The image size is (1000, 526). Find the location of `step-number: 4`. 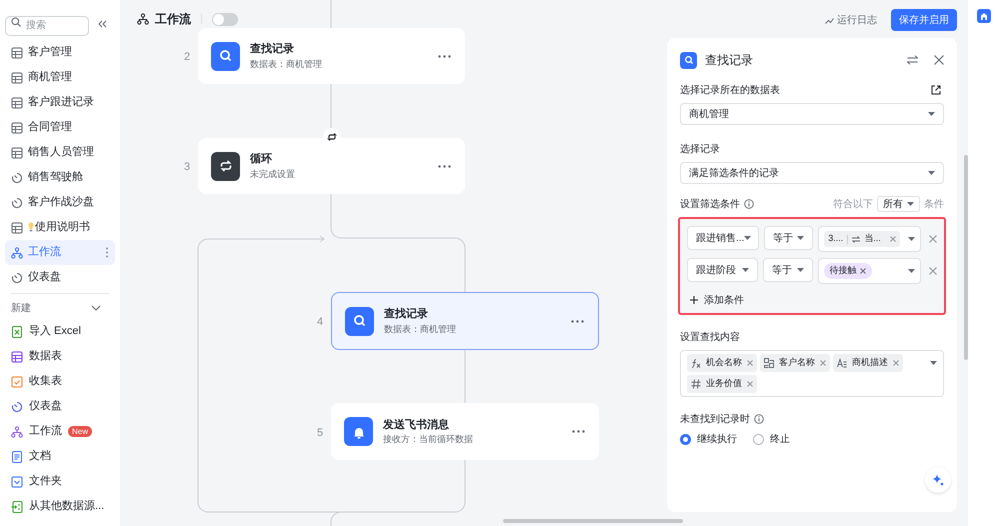

step-number: 4 is located at coordinates (320, 322).